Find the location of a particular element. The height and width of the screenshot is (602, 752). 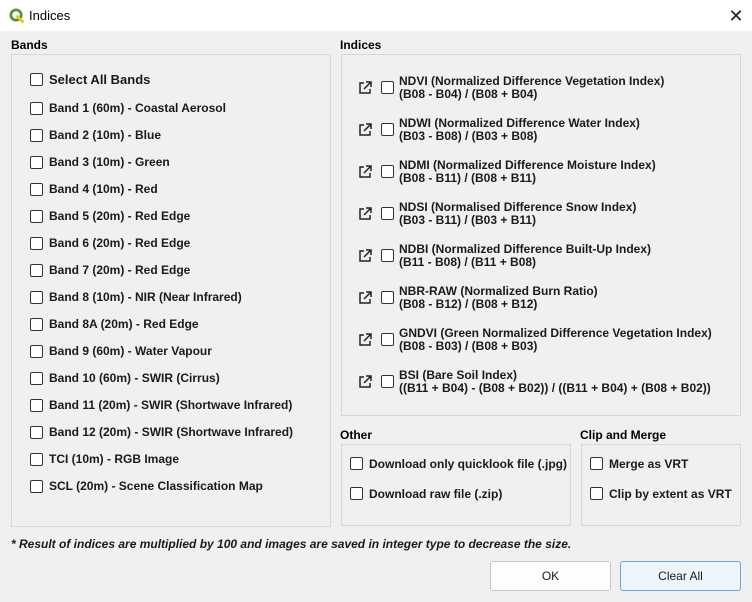

indices-heading: Indices is located at coordinates (361, 45).